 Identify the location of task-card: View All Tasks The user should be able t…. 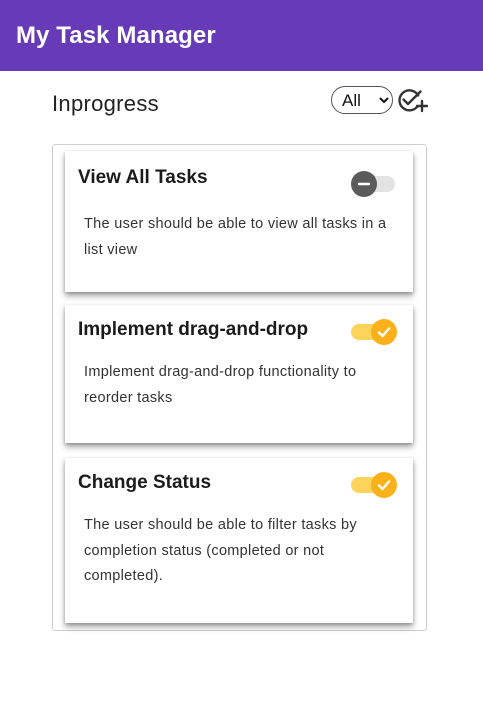
(239, 221).